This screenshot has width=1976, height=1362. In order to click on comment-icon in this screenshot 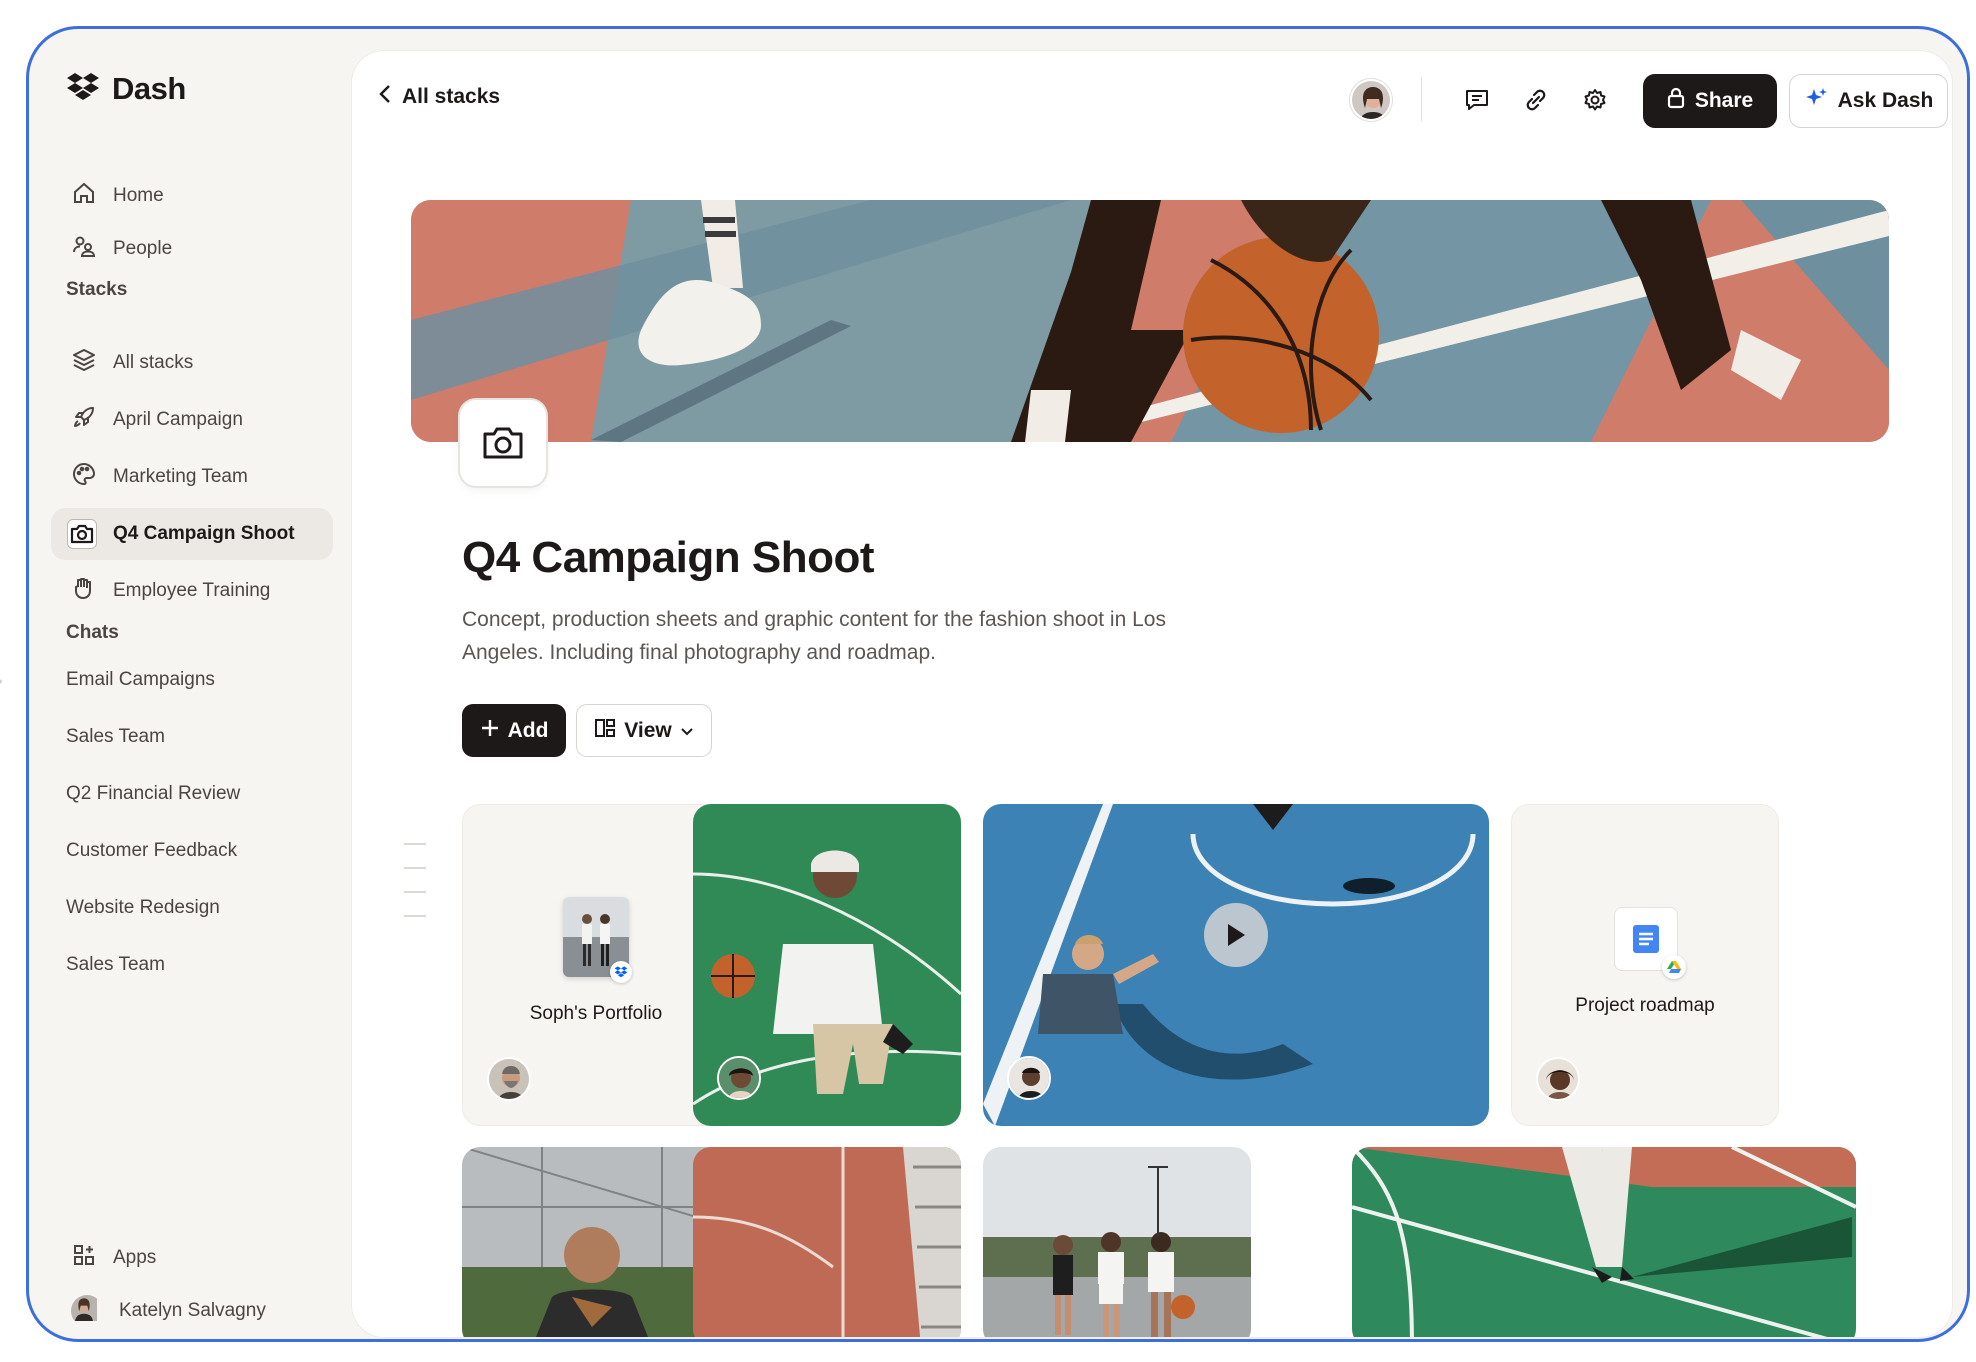, I will do `click(1477, 100)`.